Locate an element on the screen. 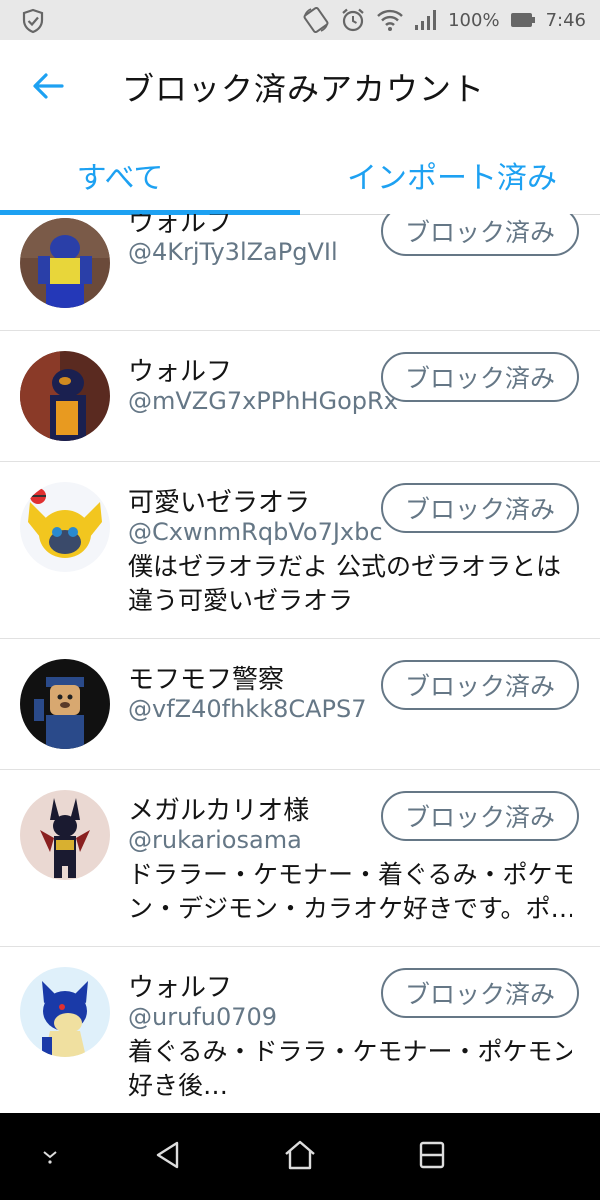 This screenshot has width=600, height=1200. back-button is located at coordinates (48, 88).